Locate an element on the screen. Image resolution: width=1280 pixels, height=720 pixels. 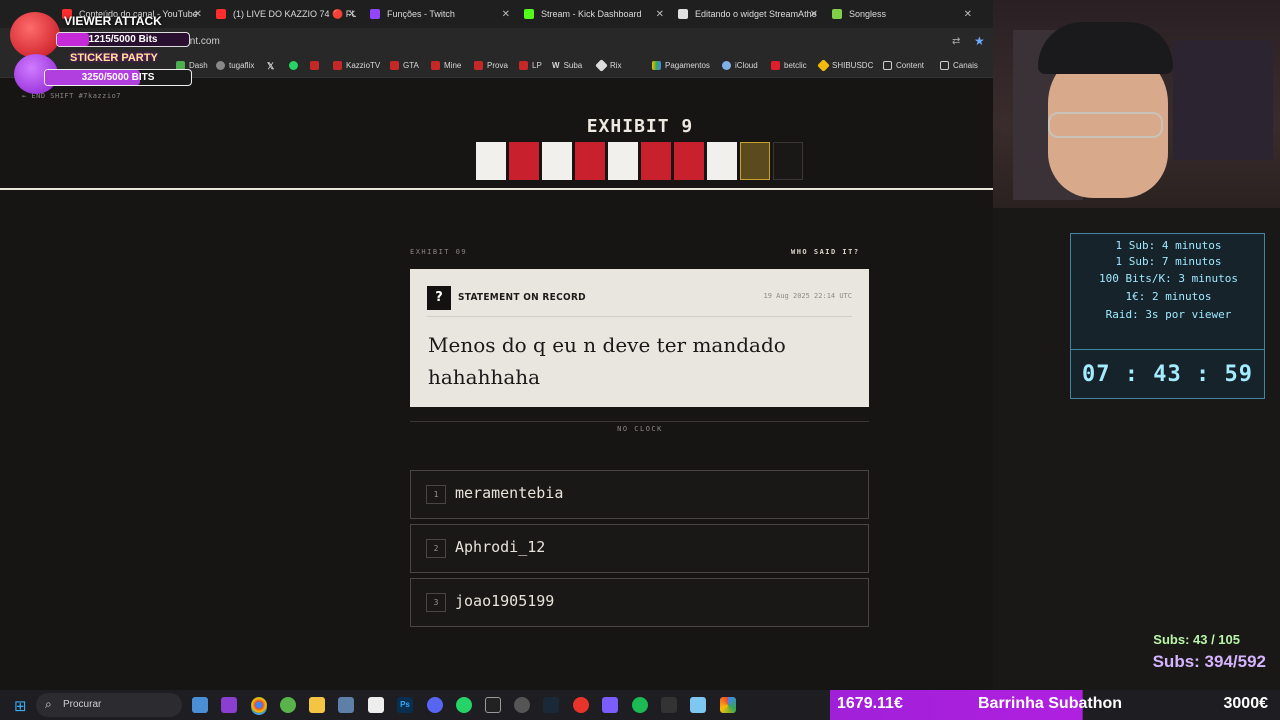
bookmark-whatsapp is located at coordinates (295, 65).